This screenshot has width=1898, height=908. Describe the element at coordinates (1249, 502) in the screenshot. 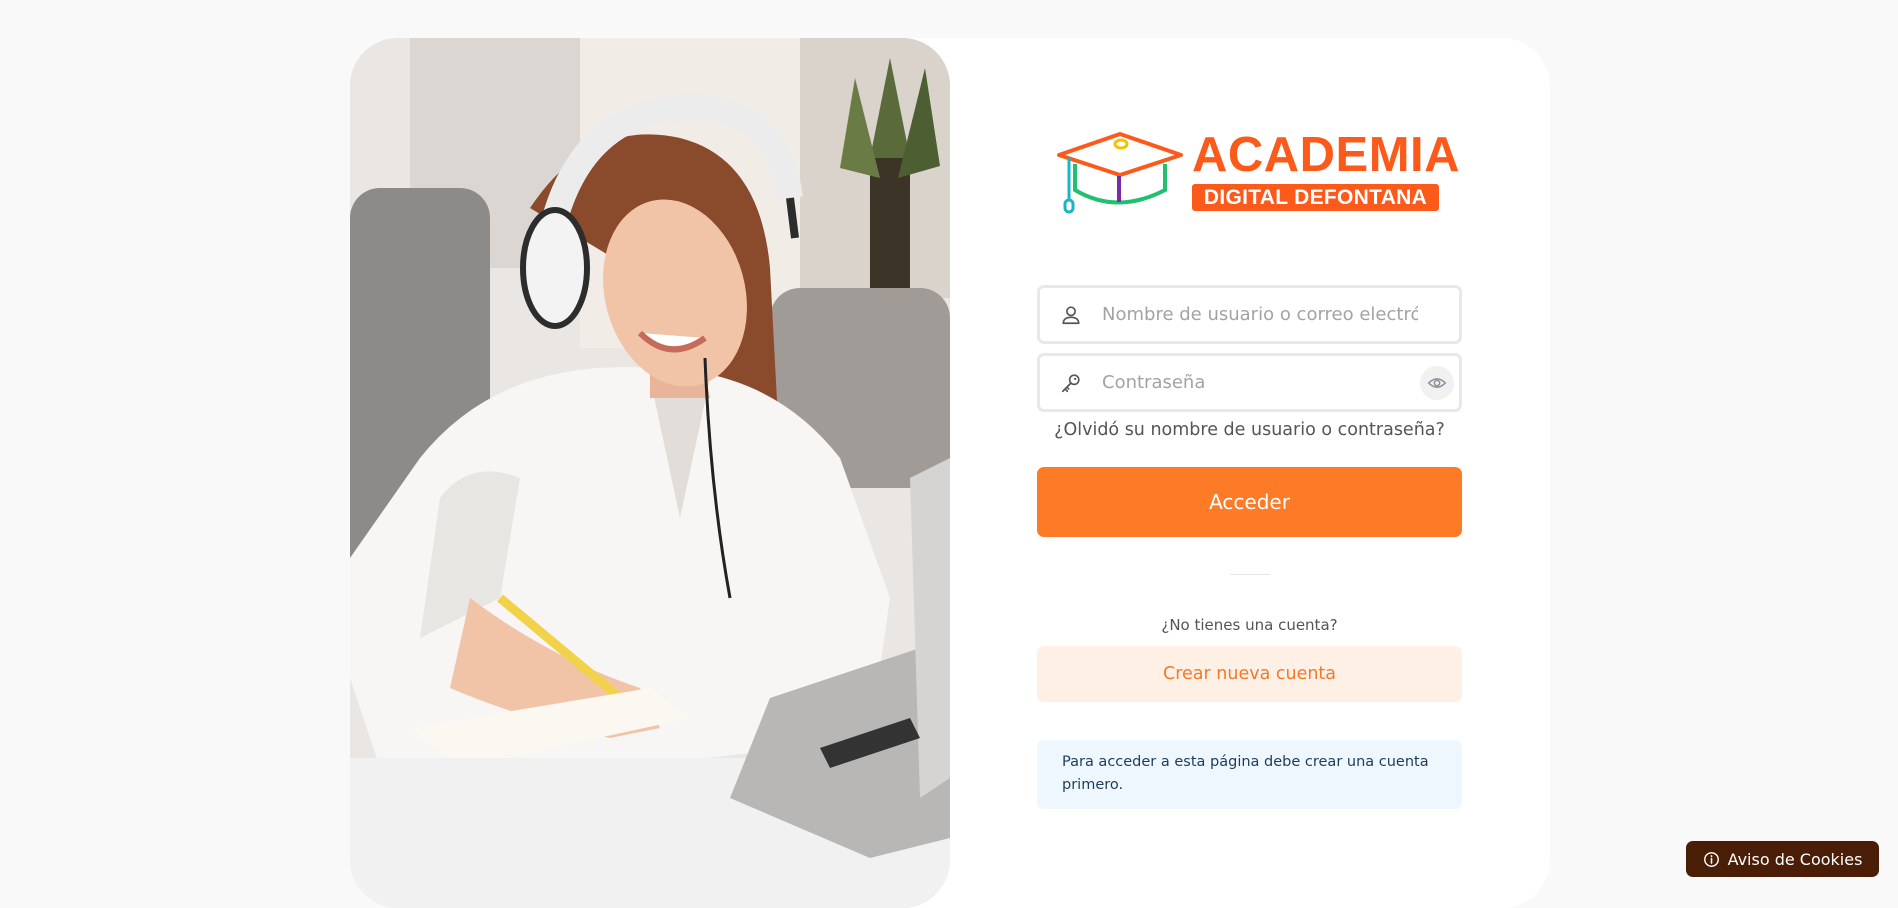

I see `login-button: Acceder` at that location.